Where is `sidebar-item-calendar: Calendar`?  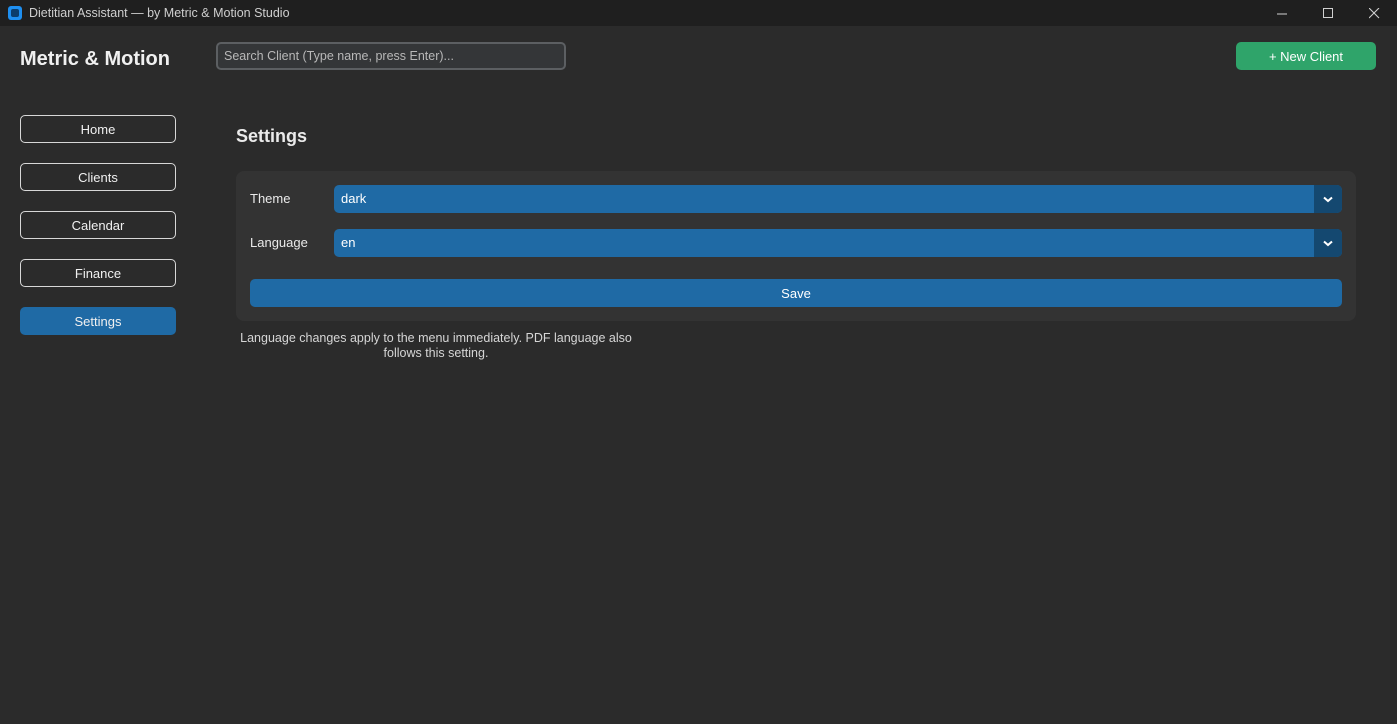
sidebar-item-calendar: Calendar is located at coordinates (98, 225).